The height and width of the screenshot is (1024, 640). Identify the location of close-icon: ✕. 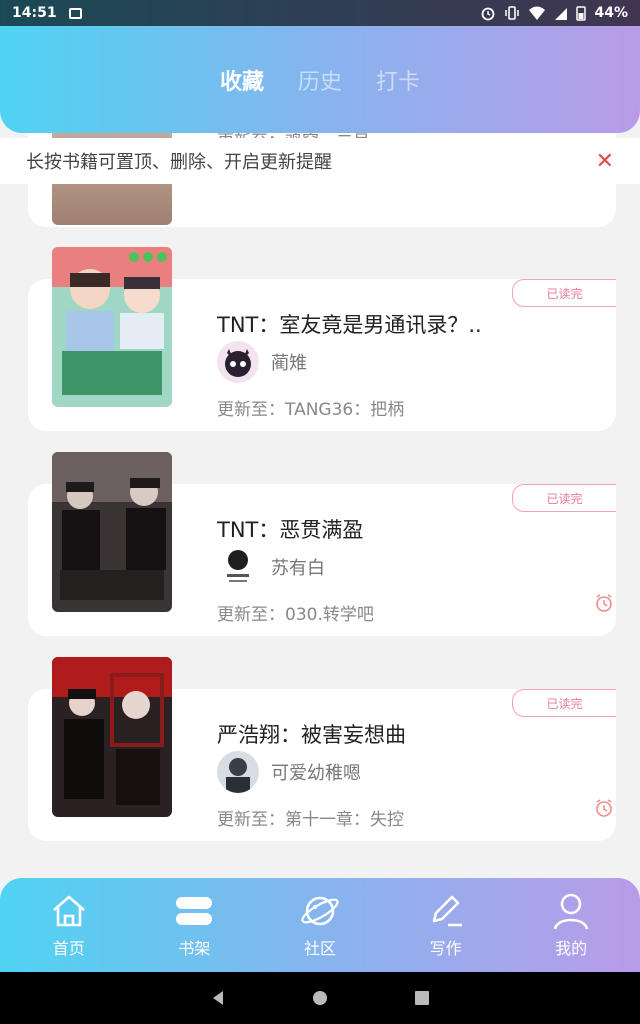
(605, 161).